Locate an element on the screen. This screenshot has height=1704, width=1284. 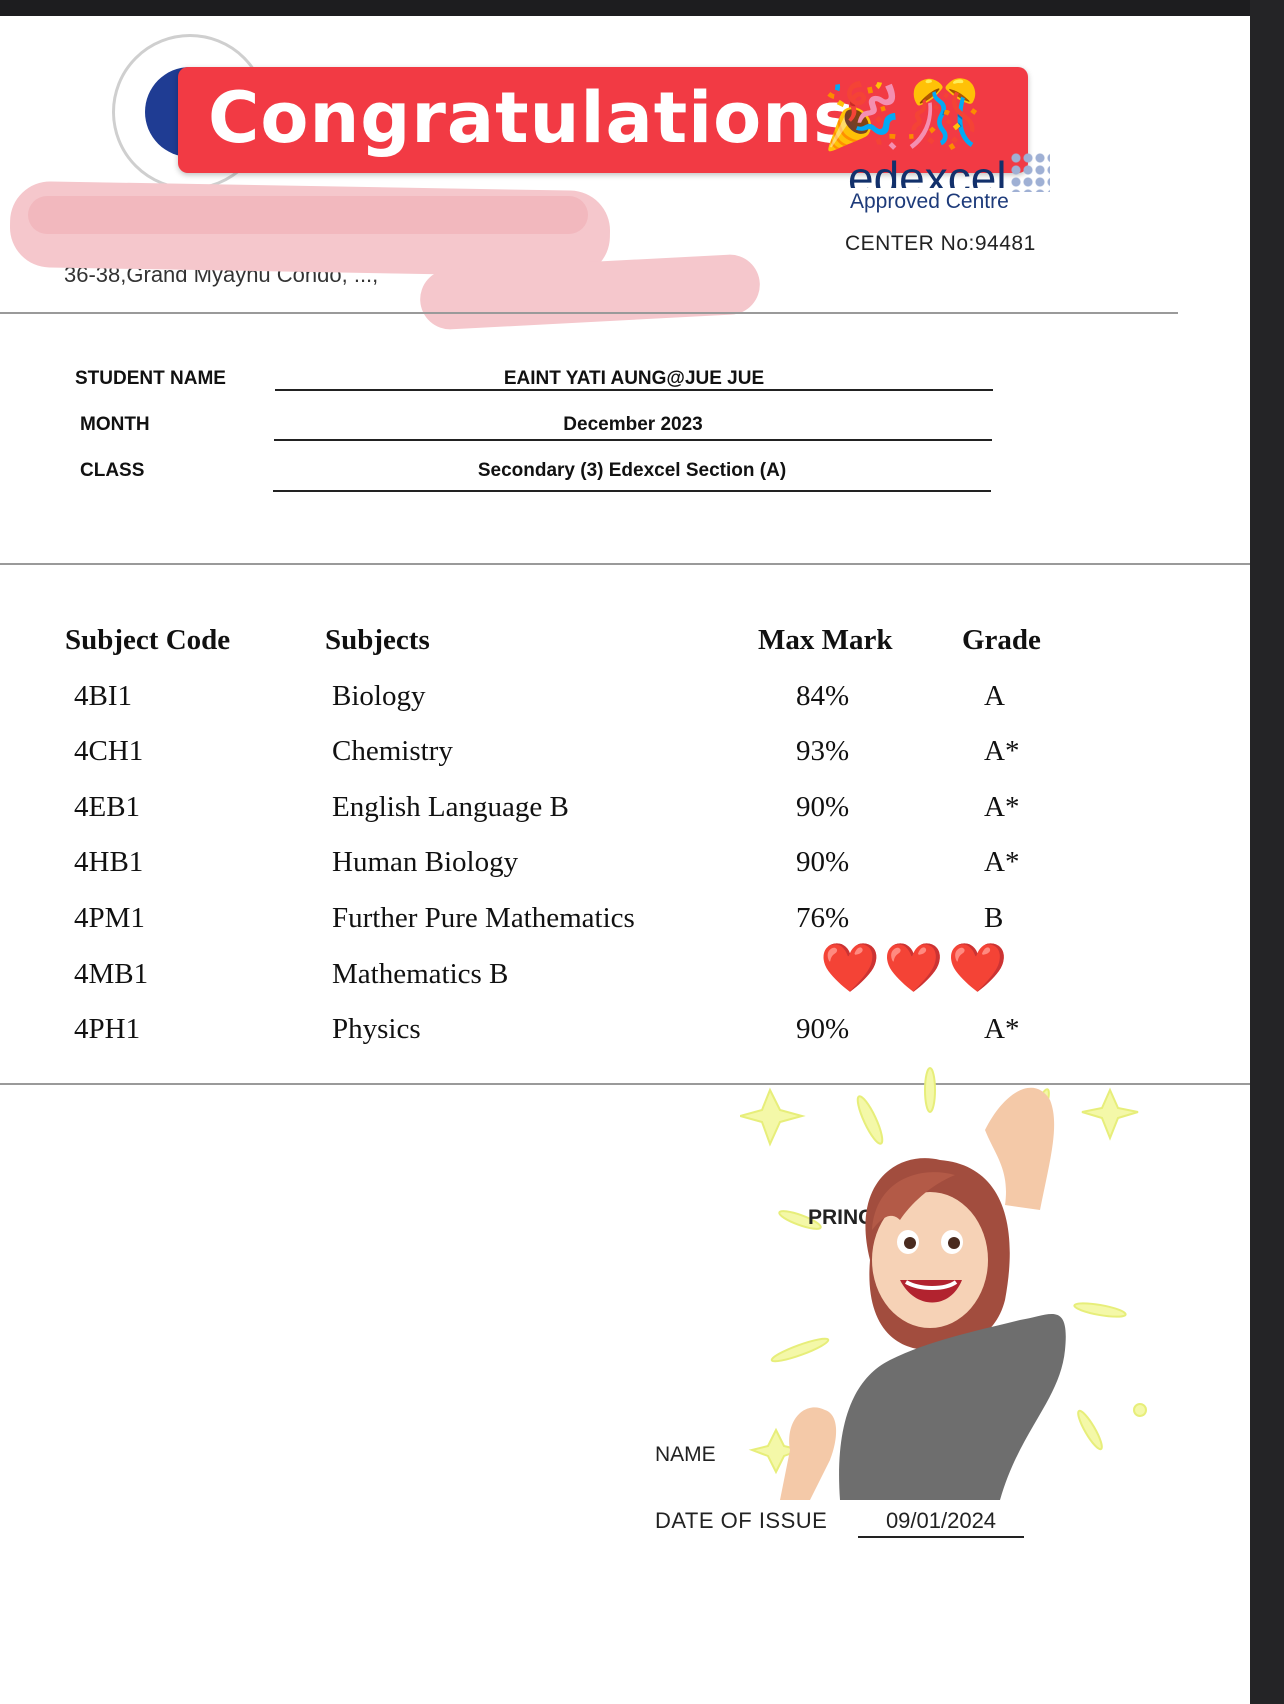
class-underline is located at coordinates (632, 491).